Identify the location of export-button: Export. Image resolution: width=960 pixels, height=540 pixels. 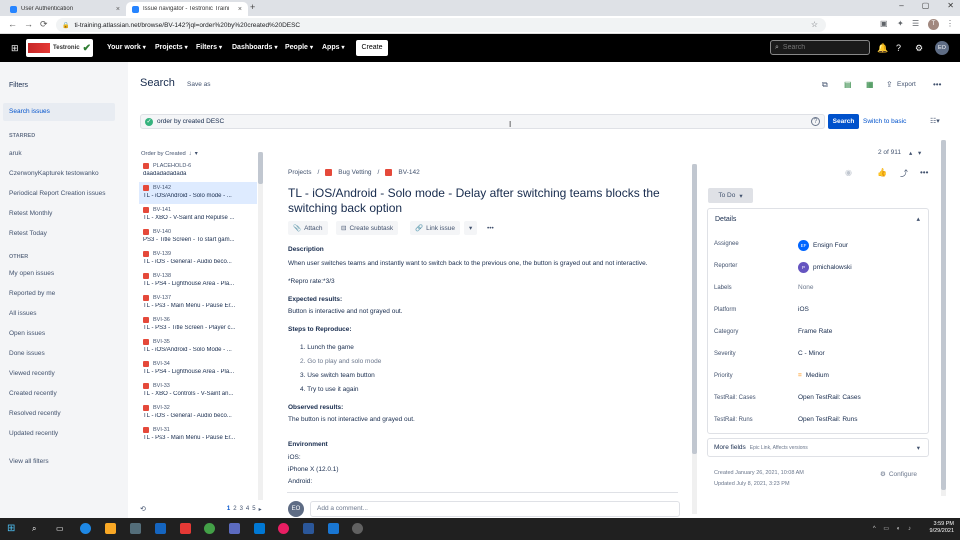
(906, 84).